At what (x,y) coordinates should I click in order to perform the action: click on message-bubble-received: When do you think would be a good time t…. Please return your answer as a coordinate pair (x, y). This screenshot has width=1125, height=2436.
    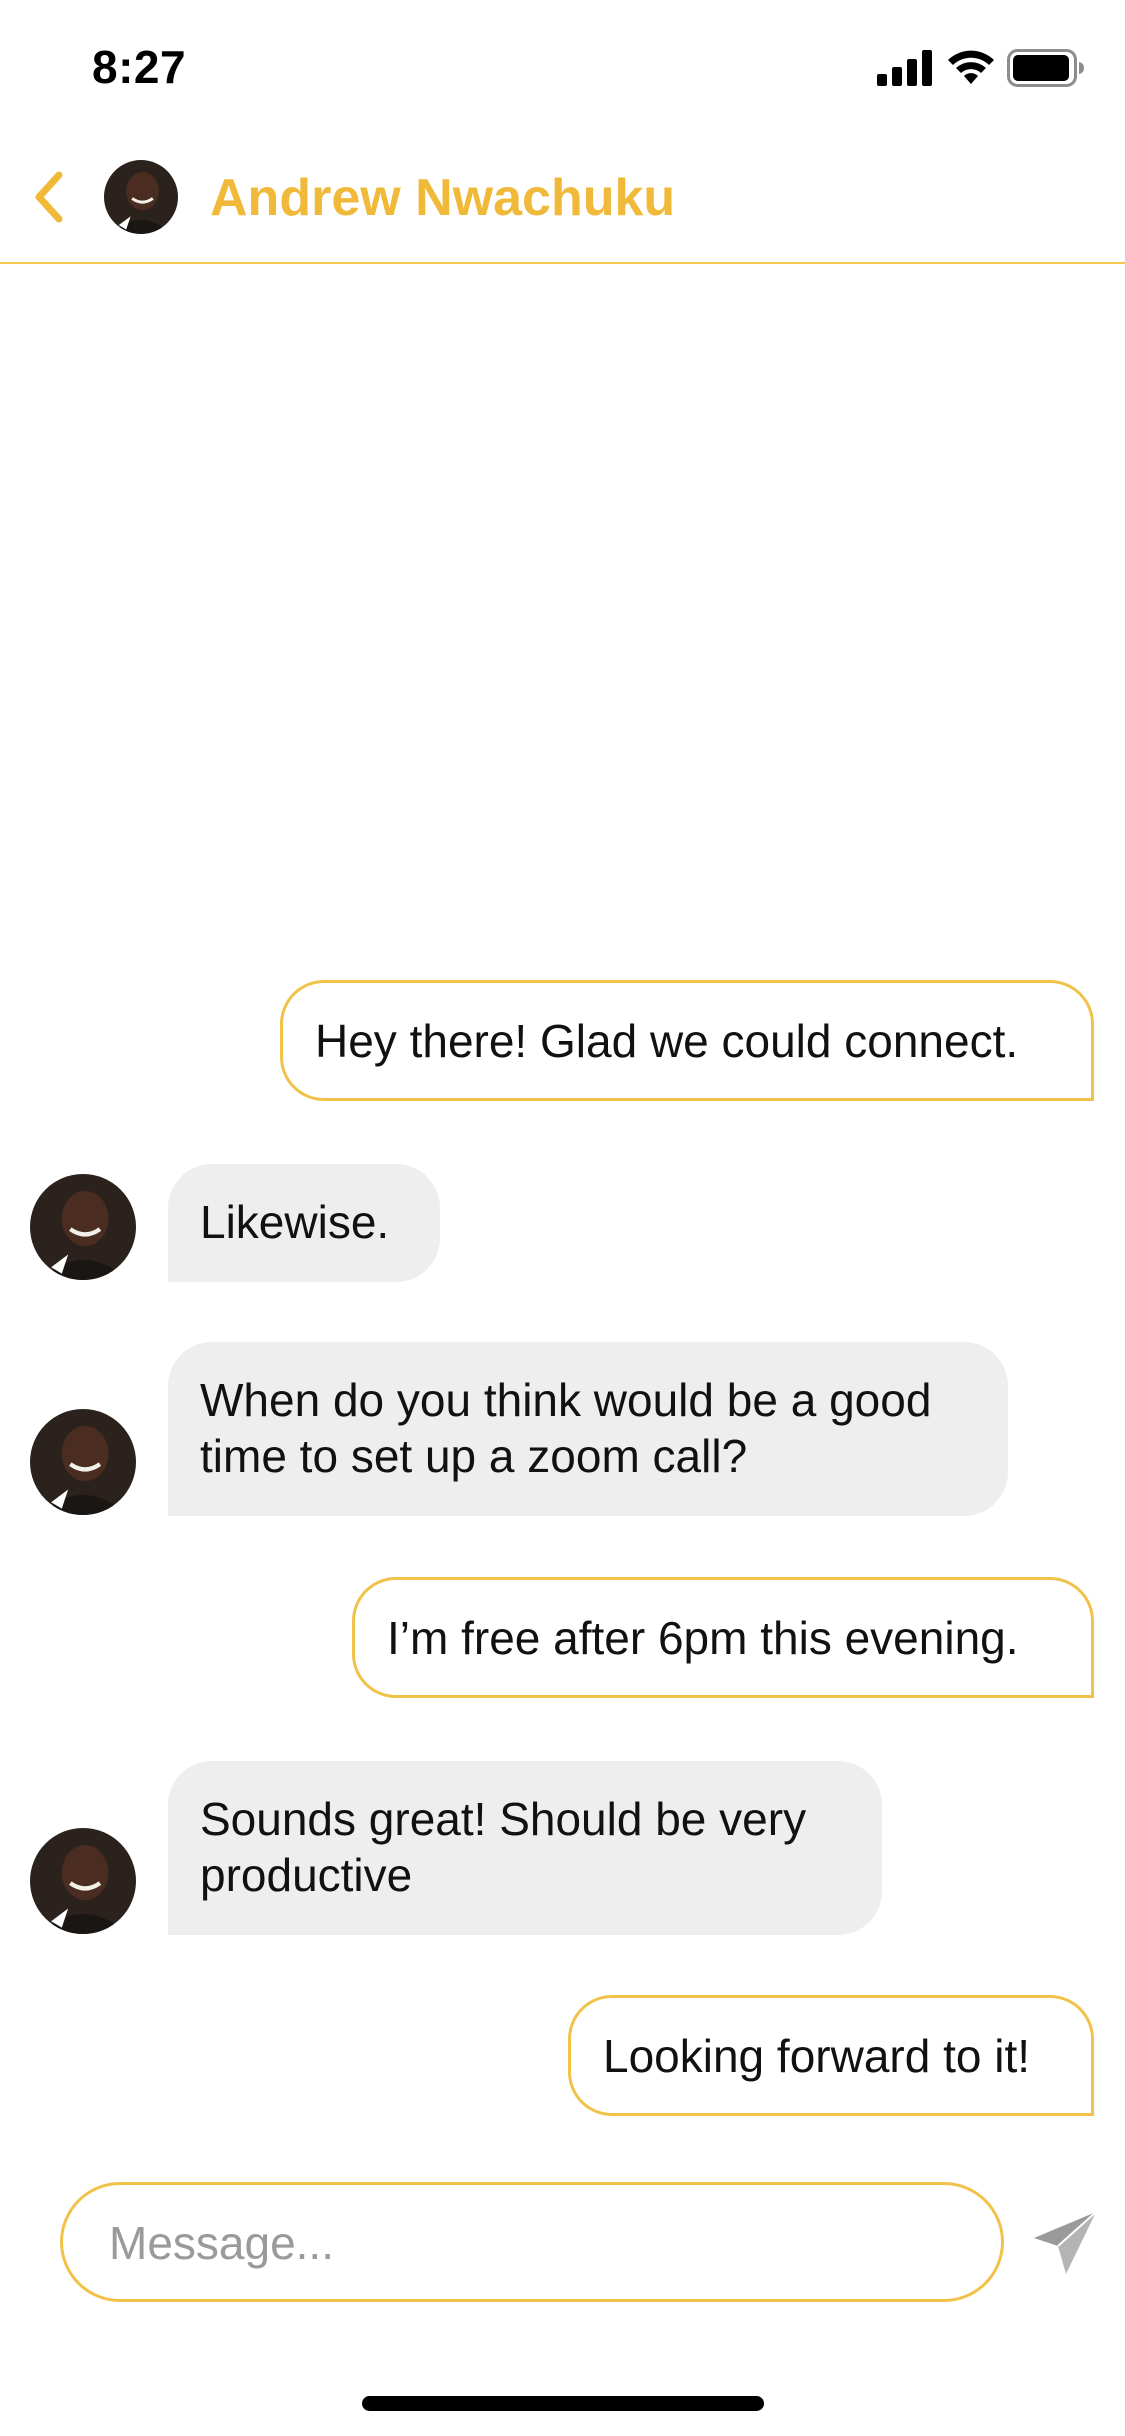
    Looking at the image, I should click on (588, 1429).